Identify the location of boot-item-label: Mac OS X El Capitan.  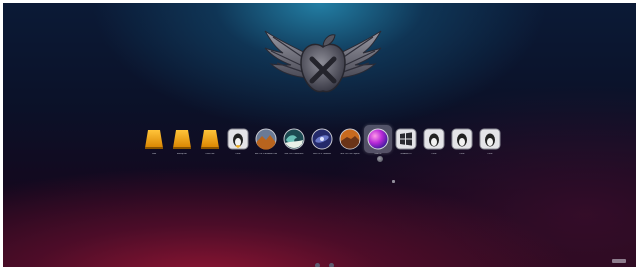
(350, 154).